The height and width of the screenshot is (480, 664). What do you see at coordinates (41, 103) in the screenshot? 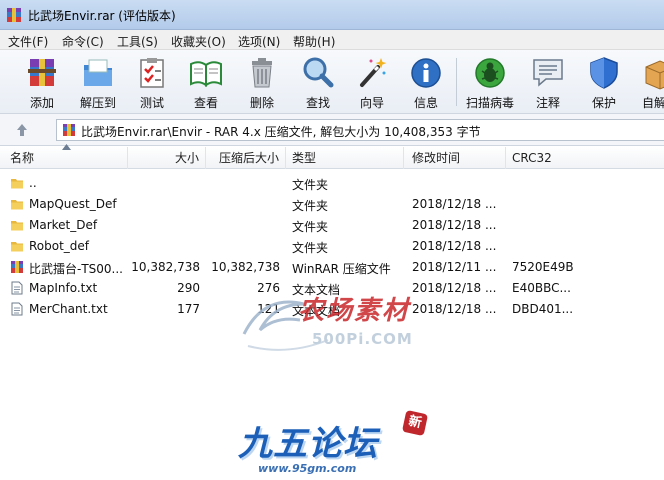
I see `add-button-label: 添加` at bounding box center [41, 103].